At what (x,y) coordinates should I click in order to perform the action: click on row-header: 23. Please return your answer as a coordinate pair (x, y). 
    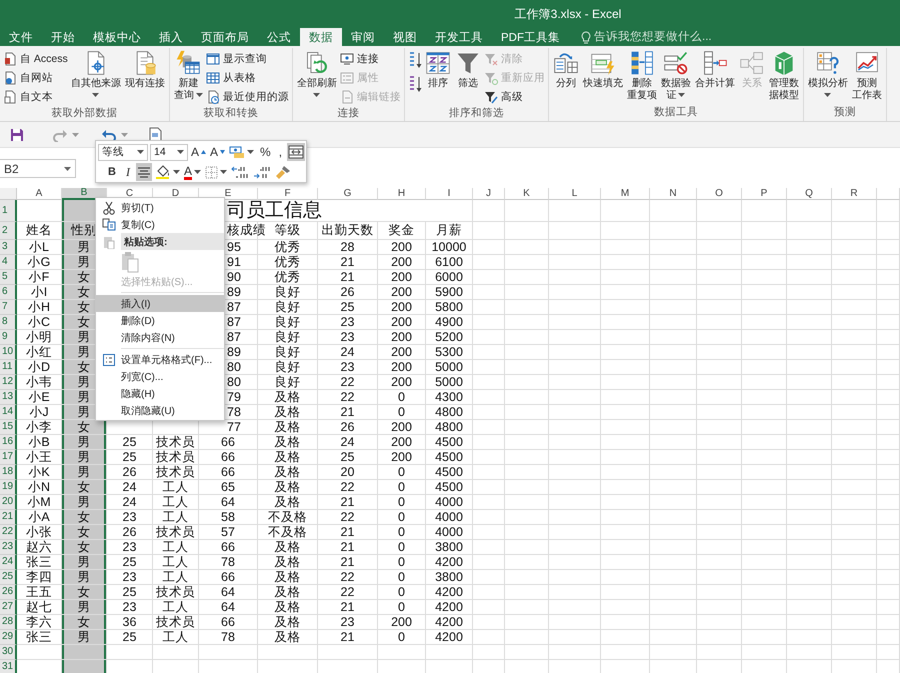
    Looking at the image, I should click on (8, 547).